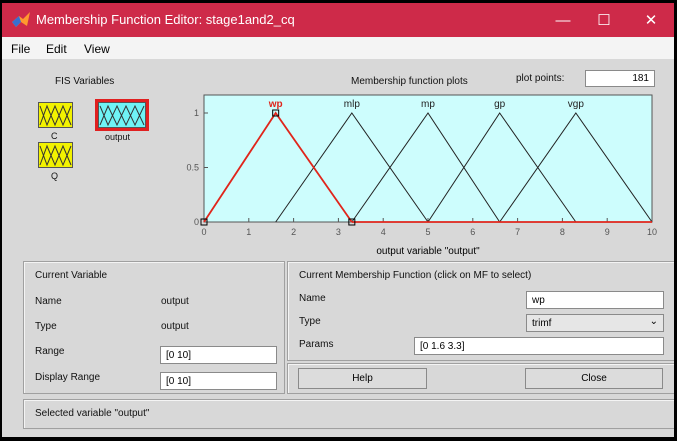  What do you see at coordinates (427, 232) in the screenshot?
I see `x-tick-label: 5` at bounding box center [427, 232].